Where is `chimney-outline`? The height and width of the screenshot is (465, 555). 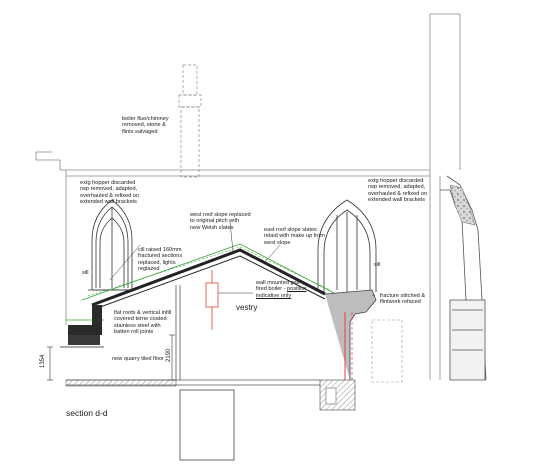 chimney-outline is located at coordinates (190, 121).